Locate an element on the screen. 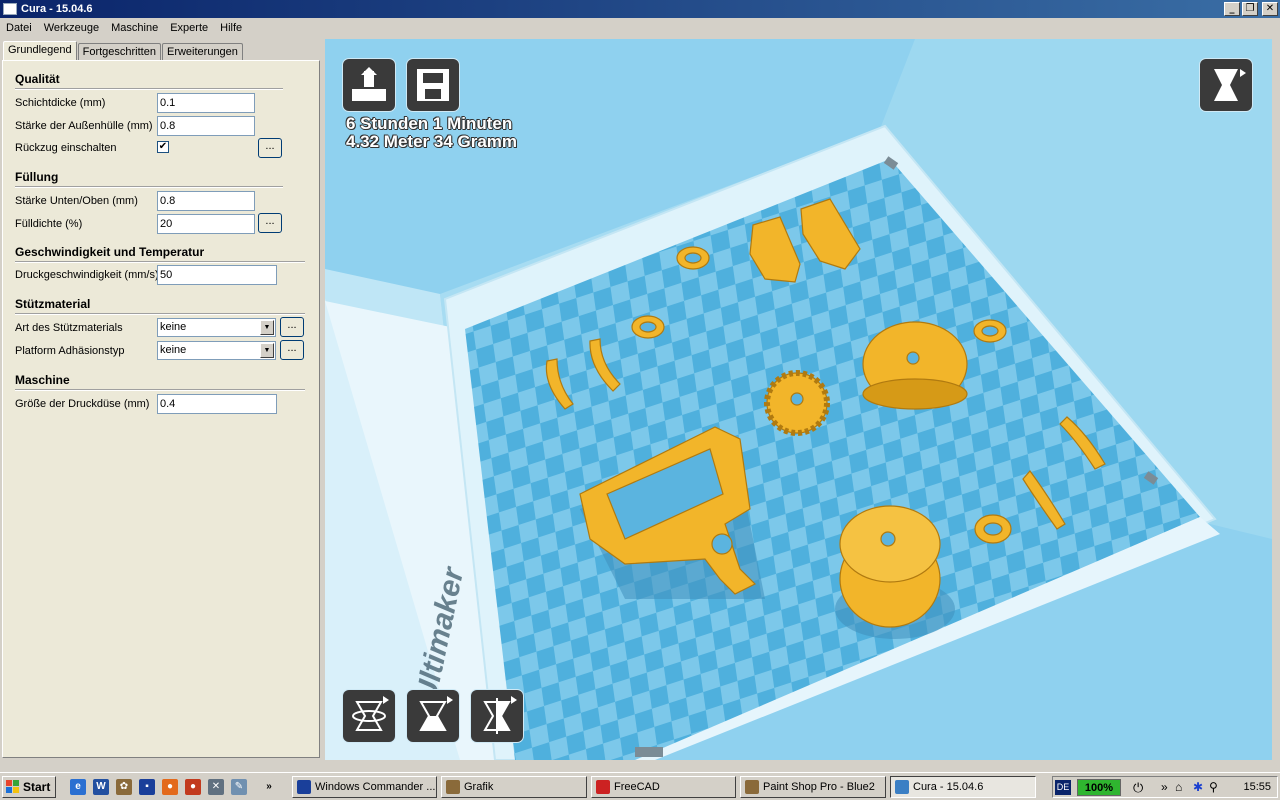  quicklaunch-more: » is located at coordinates (269, 787).